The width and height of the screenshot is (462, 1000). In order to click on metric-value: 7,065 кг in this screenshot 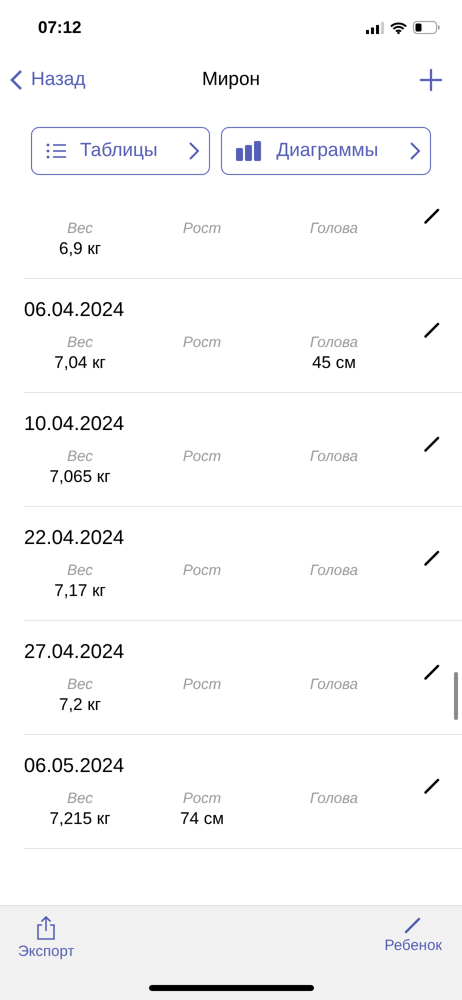, I will do `click(80, 477)`.